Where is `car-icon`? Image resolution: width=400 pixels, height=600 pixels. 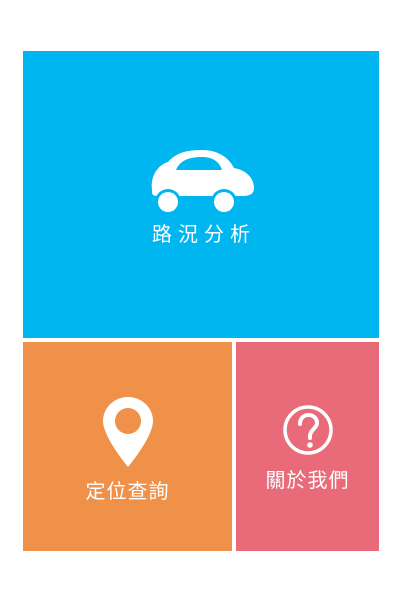
car-icon is located at coordinates (202, 181).